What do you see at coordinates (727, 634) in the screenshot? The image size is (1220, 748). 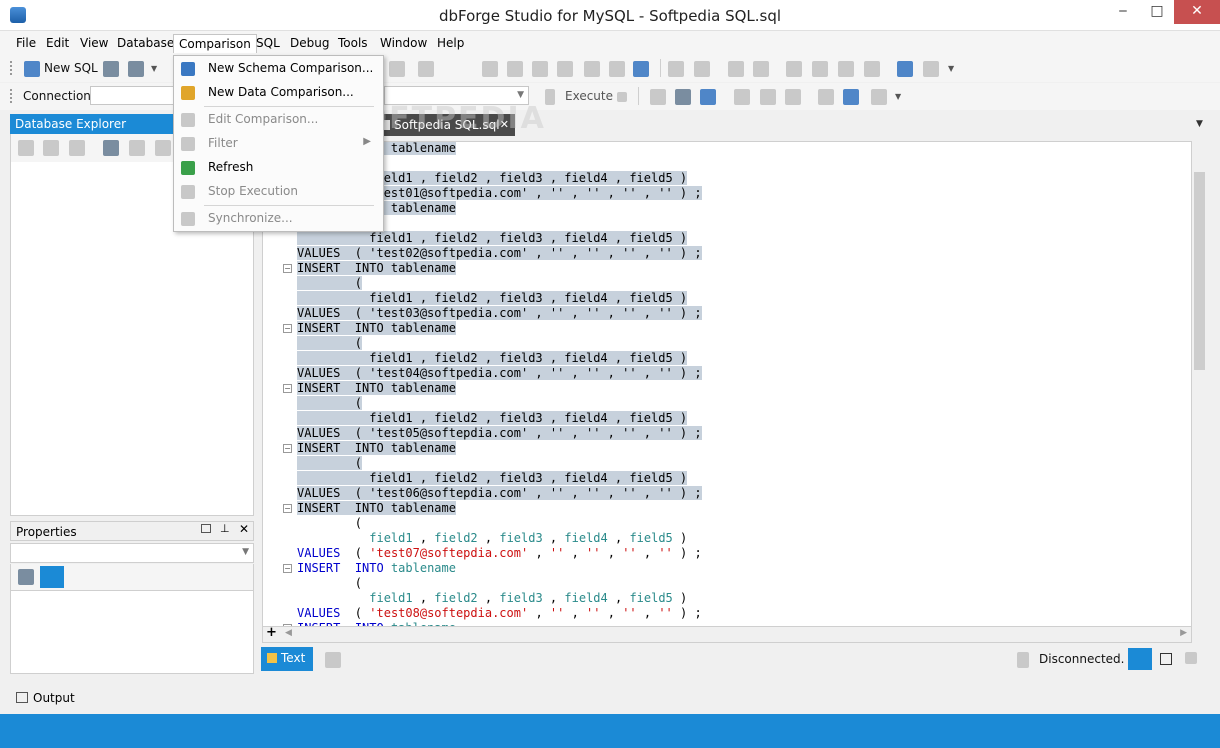 I see `horizontal-scrollbar: + ◀ ▶` at bounding box center [727, 634].